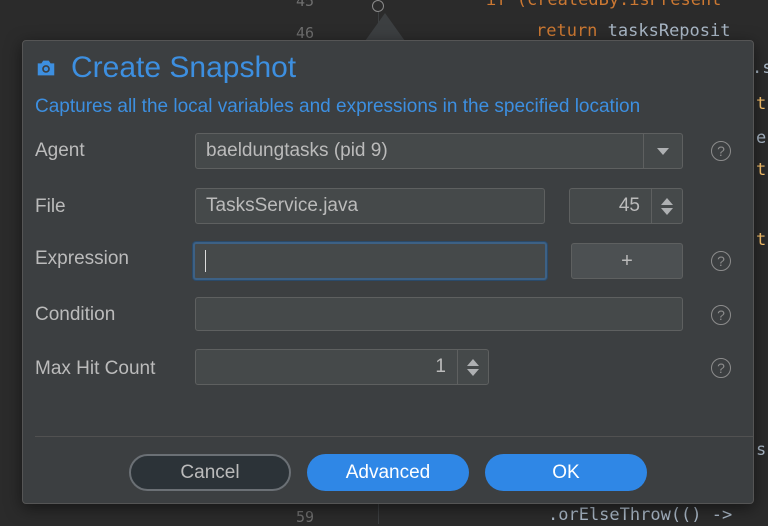  Describe the element at coordinates (721, 151) in the screenshot. I see `agent-help-icon: ?` at that location.